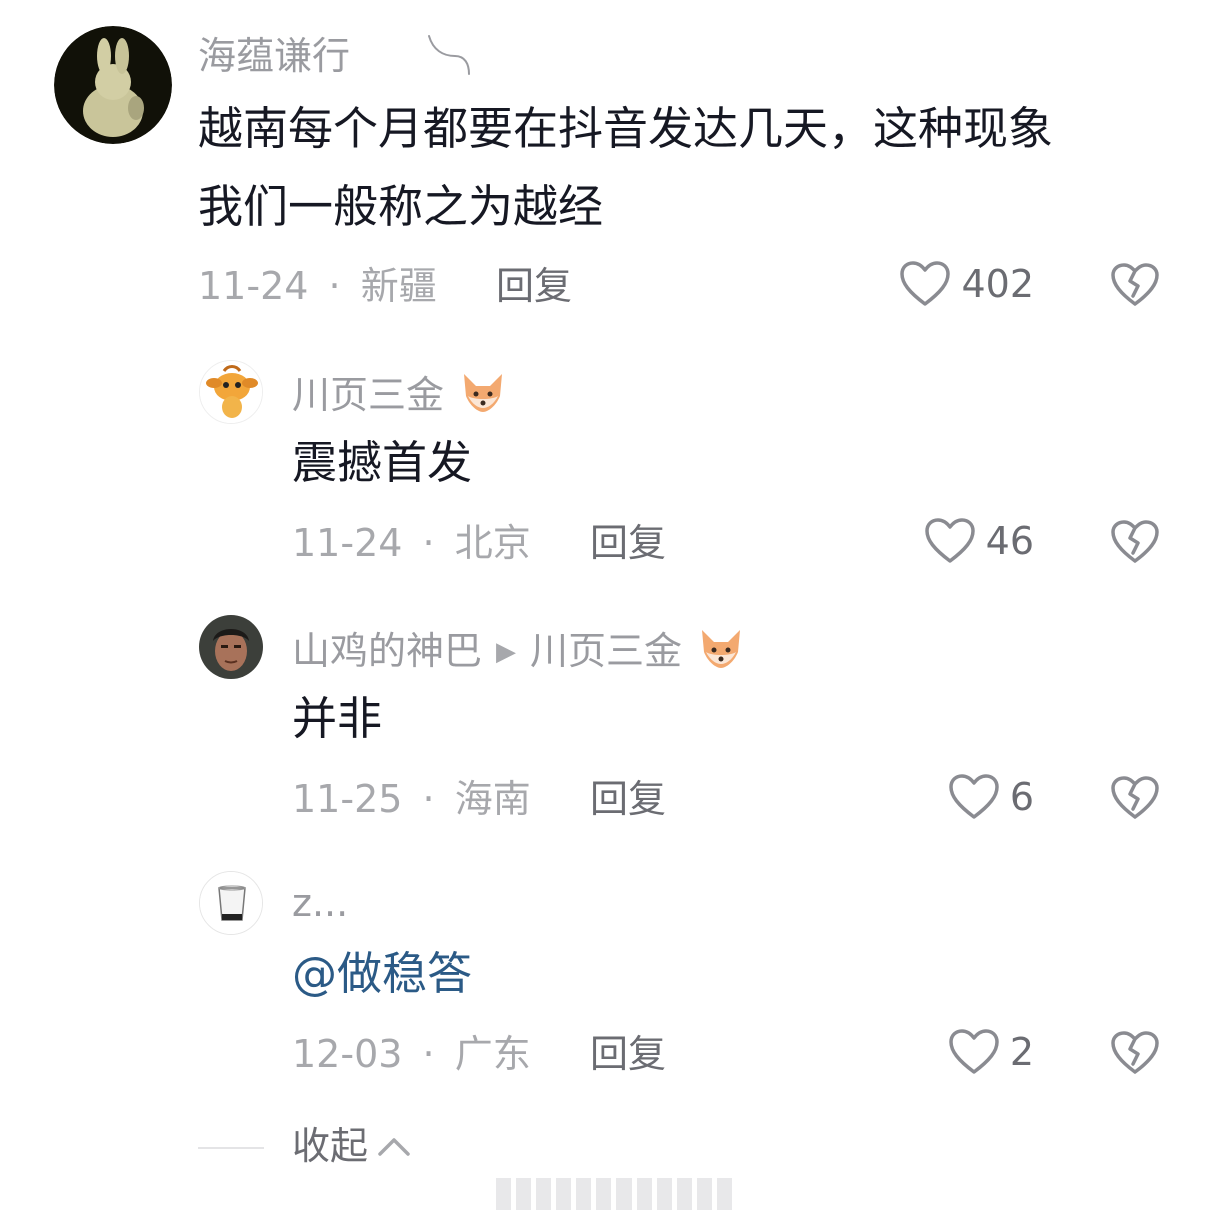 The image size is (1224, 1224). What do you see at coordinates (626, 167) in the screenshot?
I see `comment-text: 越南每个月都要在抖音发达几天，这种现象 我们一般称之为越经` at bounding box center [626, 167].